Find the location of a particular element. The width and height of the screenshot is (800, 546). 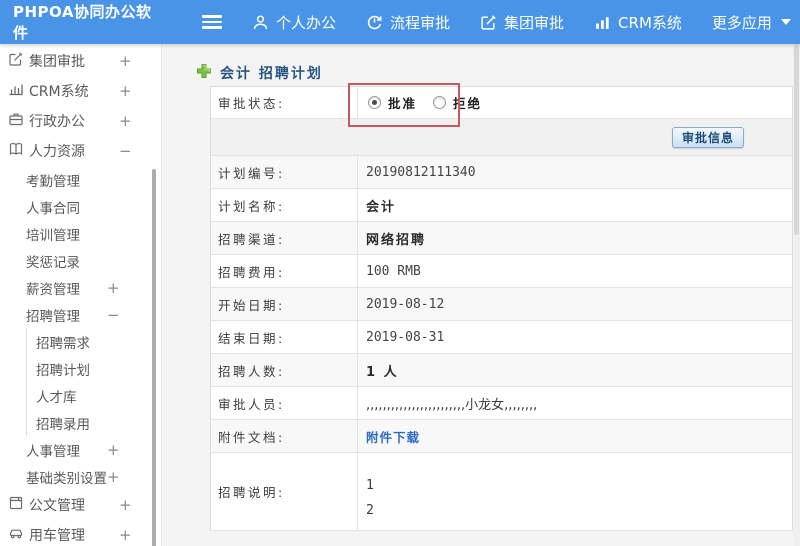

sidebar-item-label: 考勤管理 is located at coordinates (53, 181).